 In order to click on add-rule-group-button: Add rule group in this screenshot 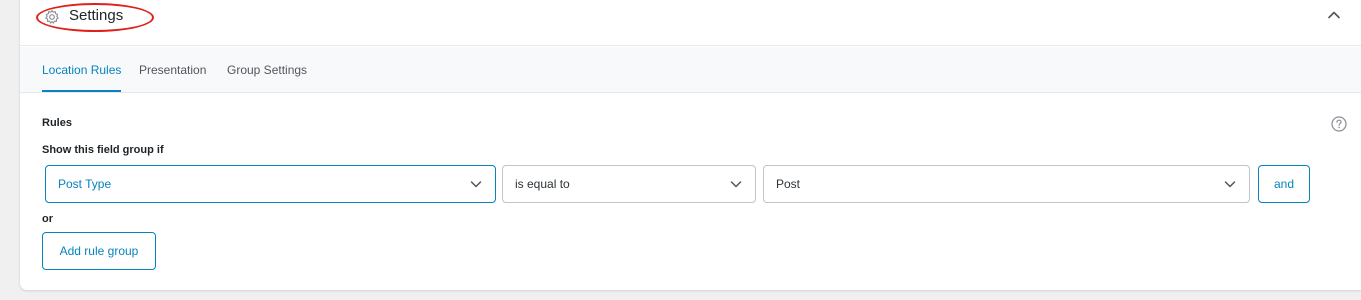, I will do `click(99, 251)`.